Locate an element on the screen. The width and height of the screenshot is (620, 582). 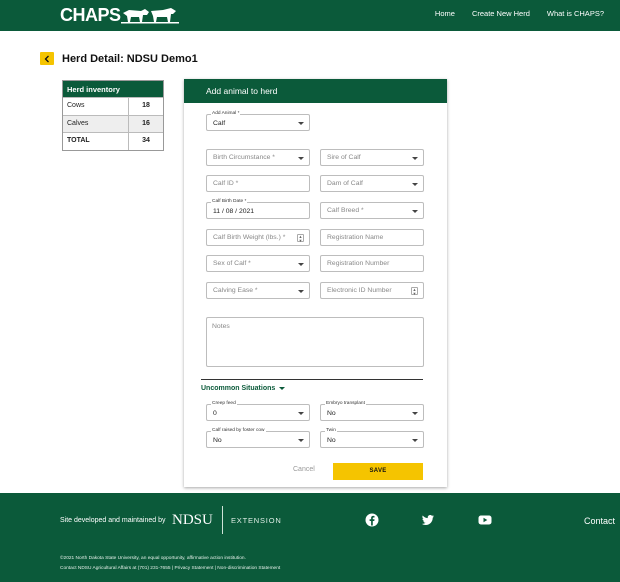
field-value: 11 / 08 / 2021 is located at coordinates (234, 211).